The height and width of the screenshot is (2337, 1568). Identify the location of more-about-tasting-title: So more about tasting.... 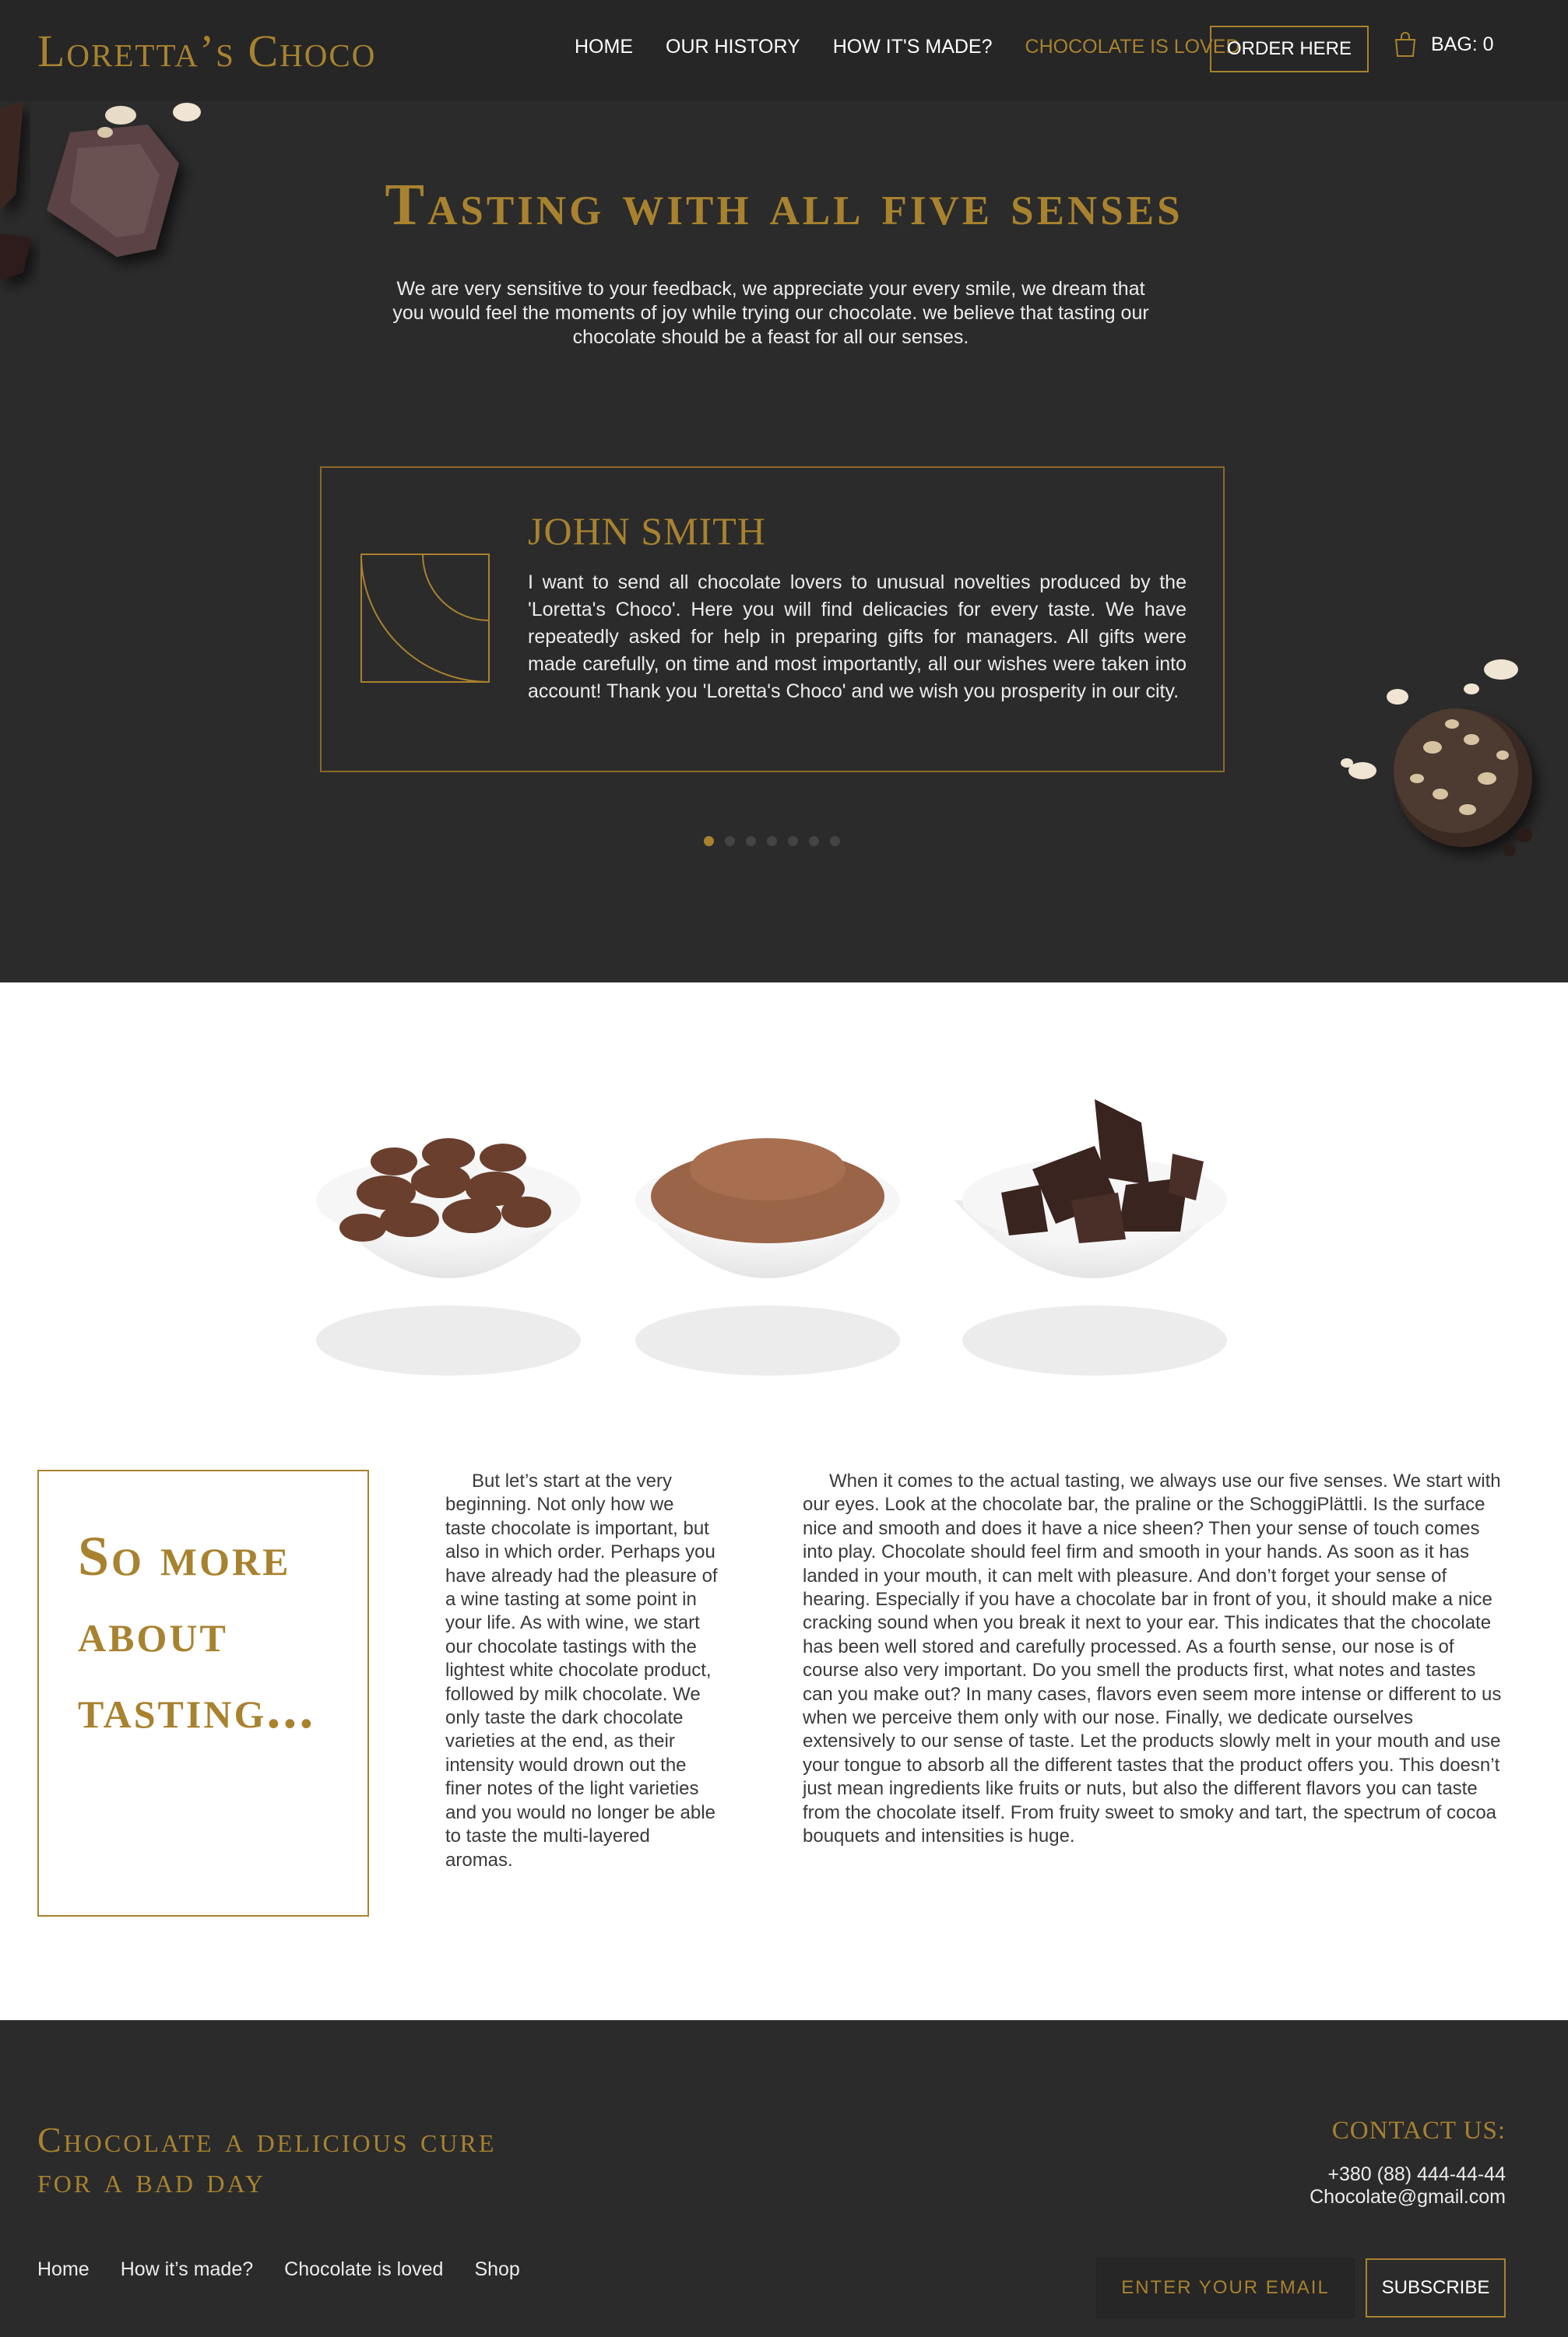
(197, 1632).